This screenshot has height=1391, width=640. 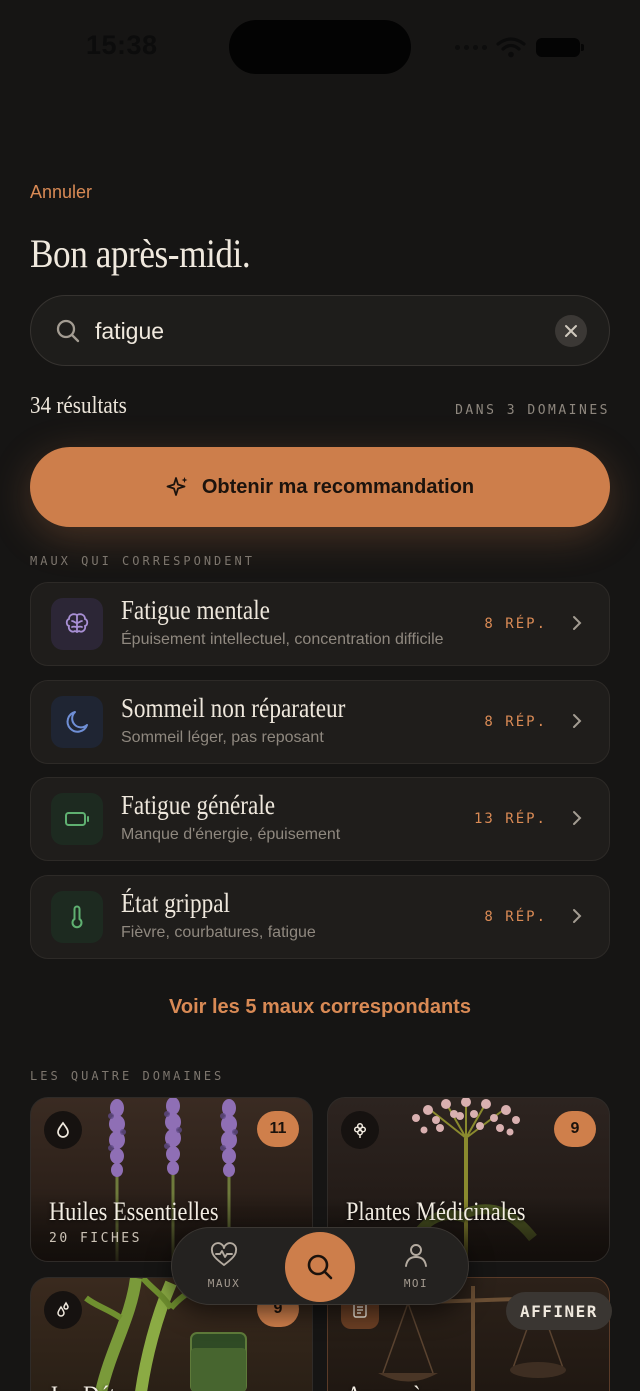 I want to click on flower-icon, so click(x=360, y=1130).